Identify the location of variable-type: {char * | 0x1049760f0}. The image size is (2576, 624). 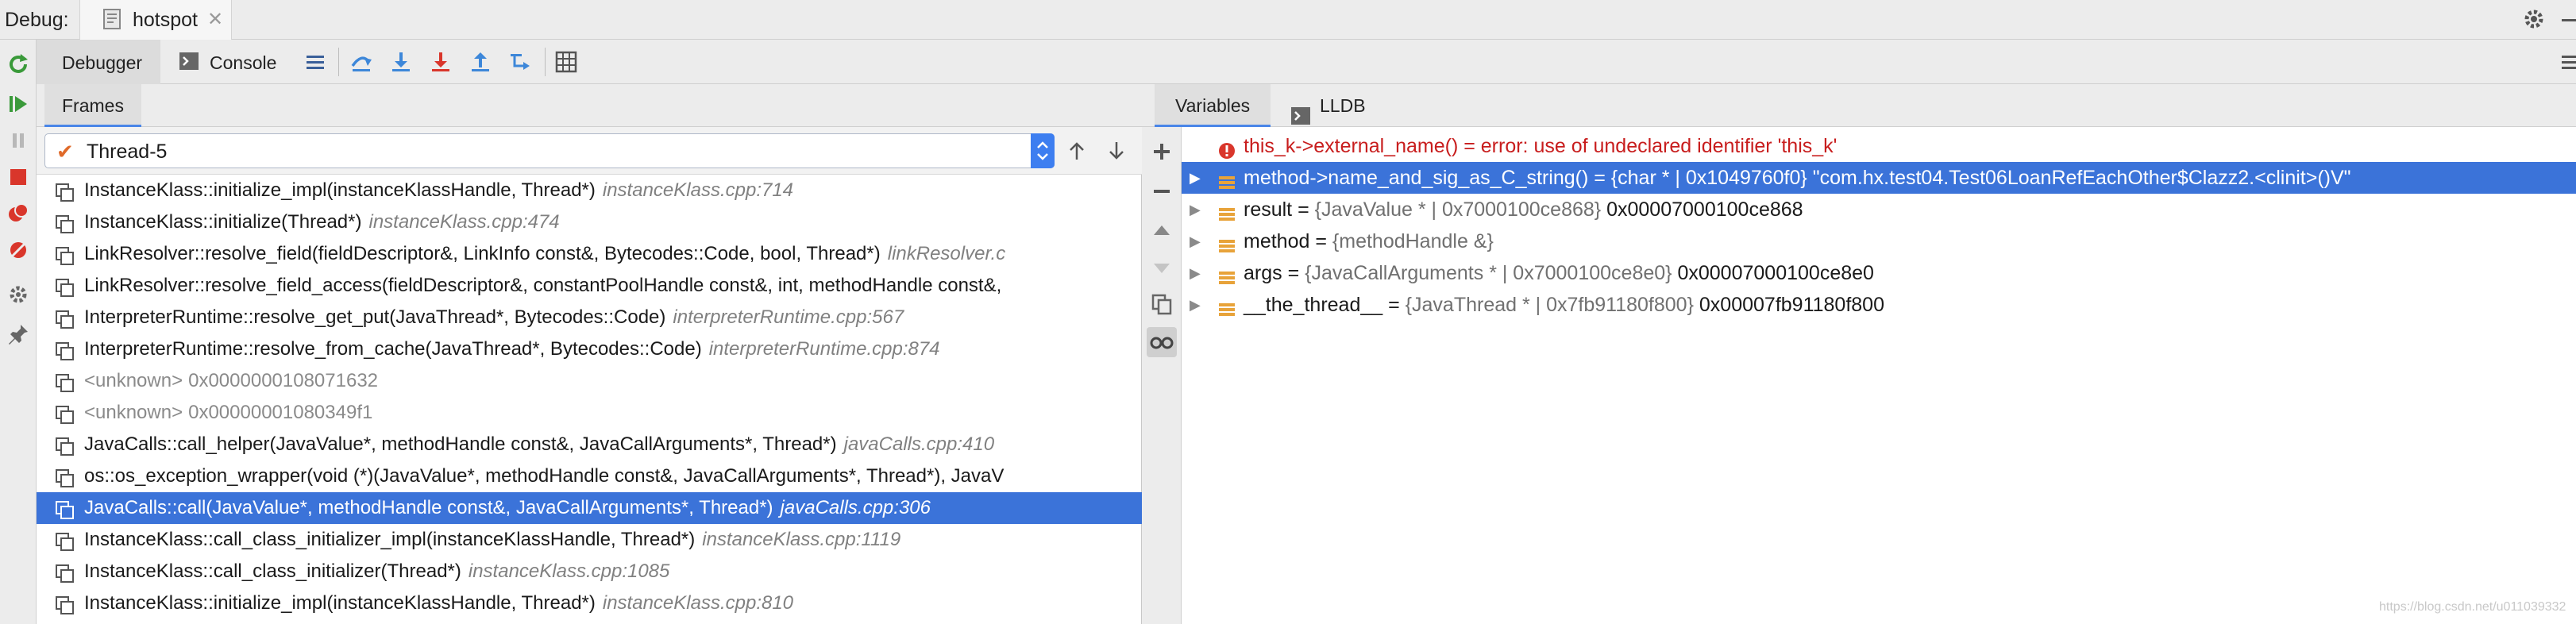
(1708, 178).